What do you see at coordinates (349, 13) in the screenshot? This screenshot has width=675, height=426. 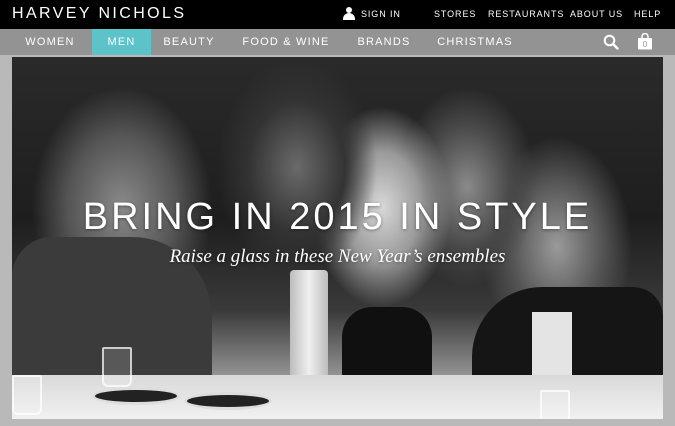 I see `user-icon` at bounding box center [349, 13].